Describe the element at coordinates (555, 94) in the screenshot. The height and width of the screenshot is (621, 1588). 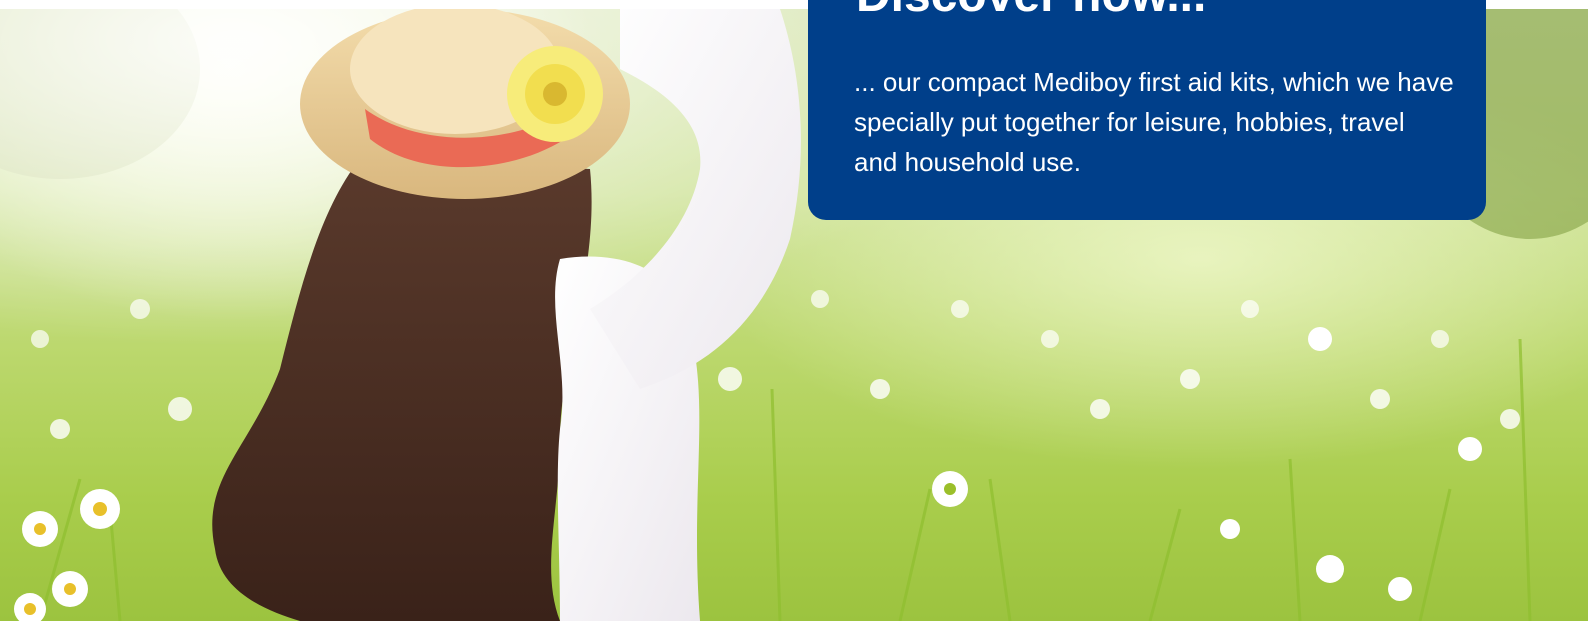
I see `hat-flower-icon` at that location.